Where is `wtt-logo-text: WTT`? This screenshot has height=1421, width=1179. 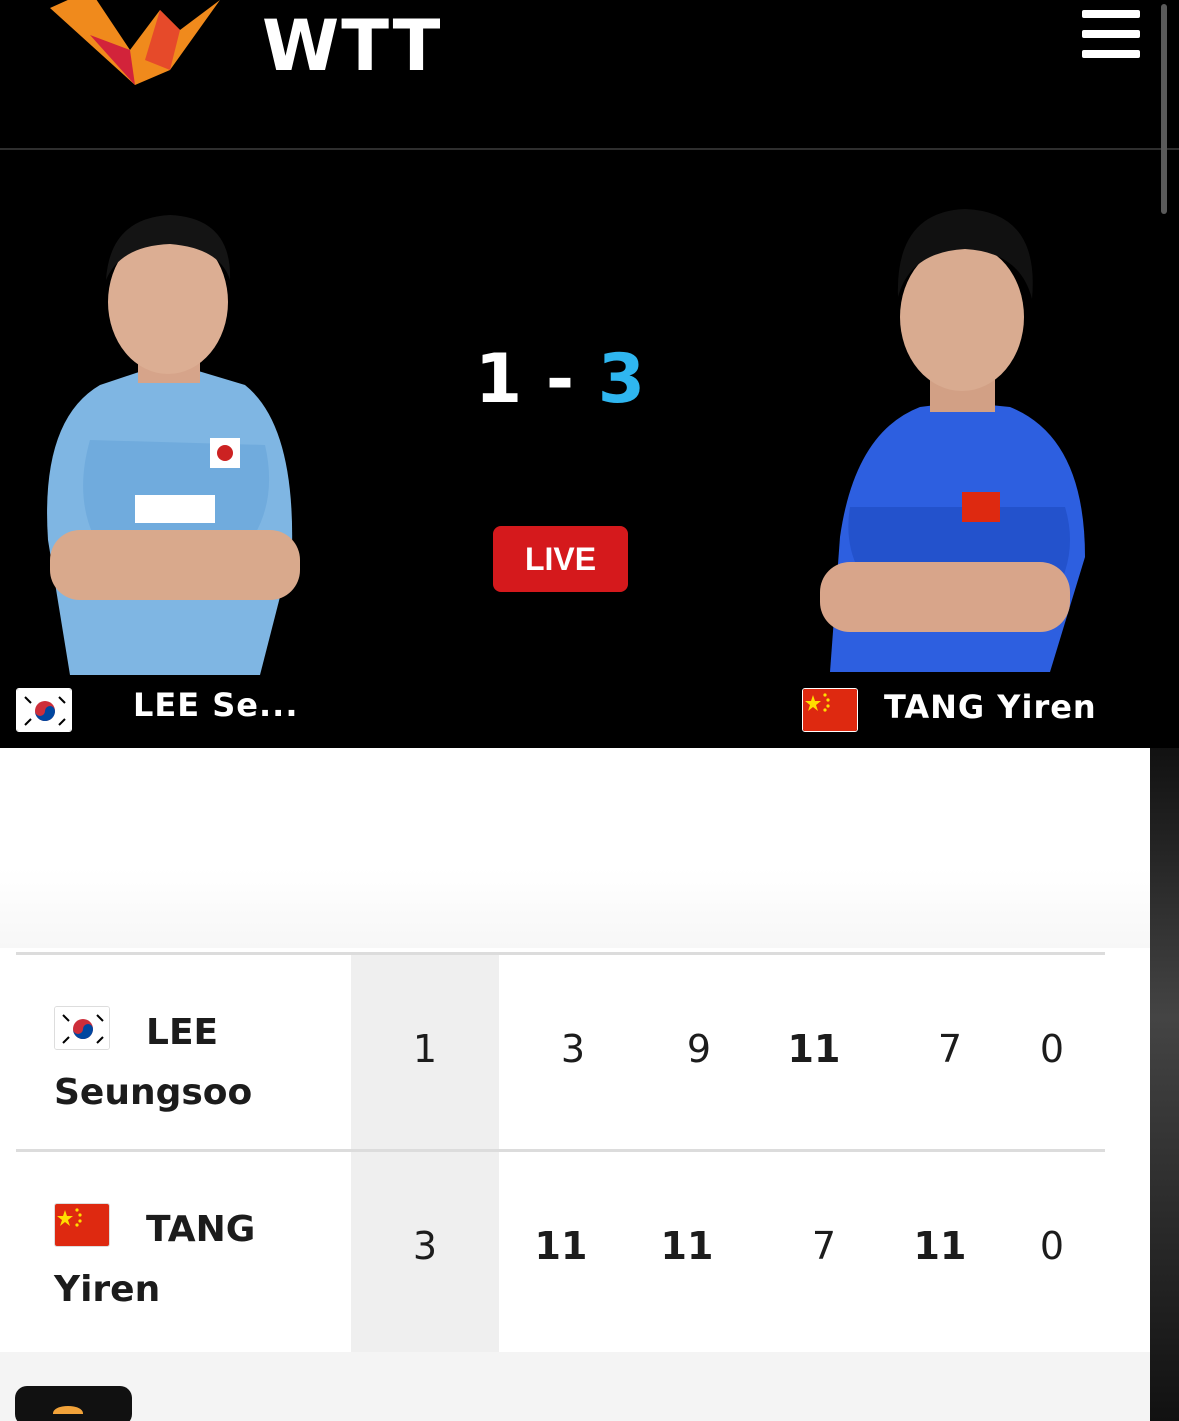 wtt-logo-text: WTT is located at coordinates (352, 46).